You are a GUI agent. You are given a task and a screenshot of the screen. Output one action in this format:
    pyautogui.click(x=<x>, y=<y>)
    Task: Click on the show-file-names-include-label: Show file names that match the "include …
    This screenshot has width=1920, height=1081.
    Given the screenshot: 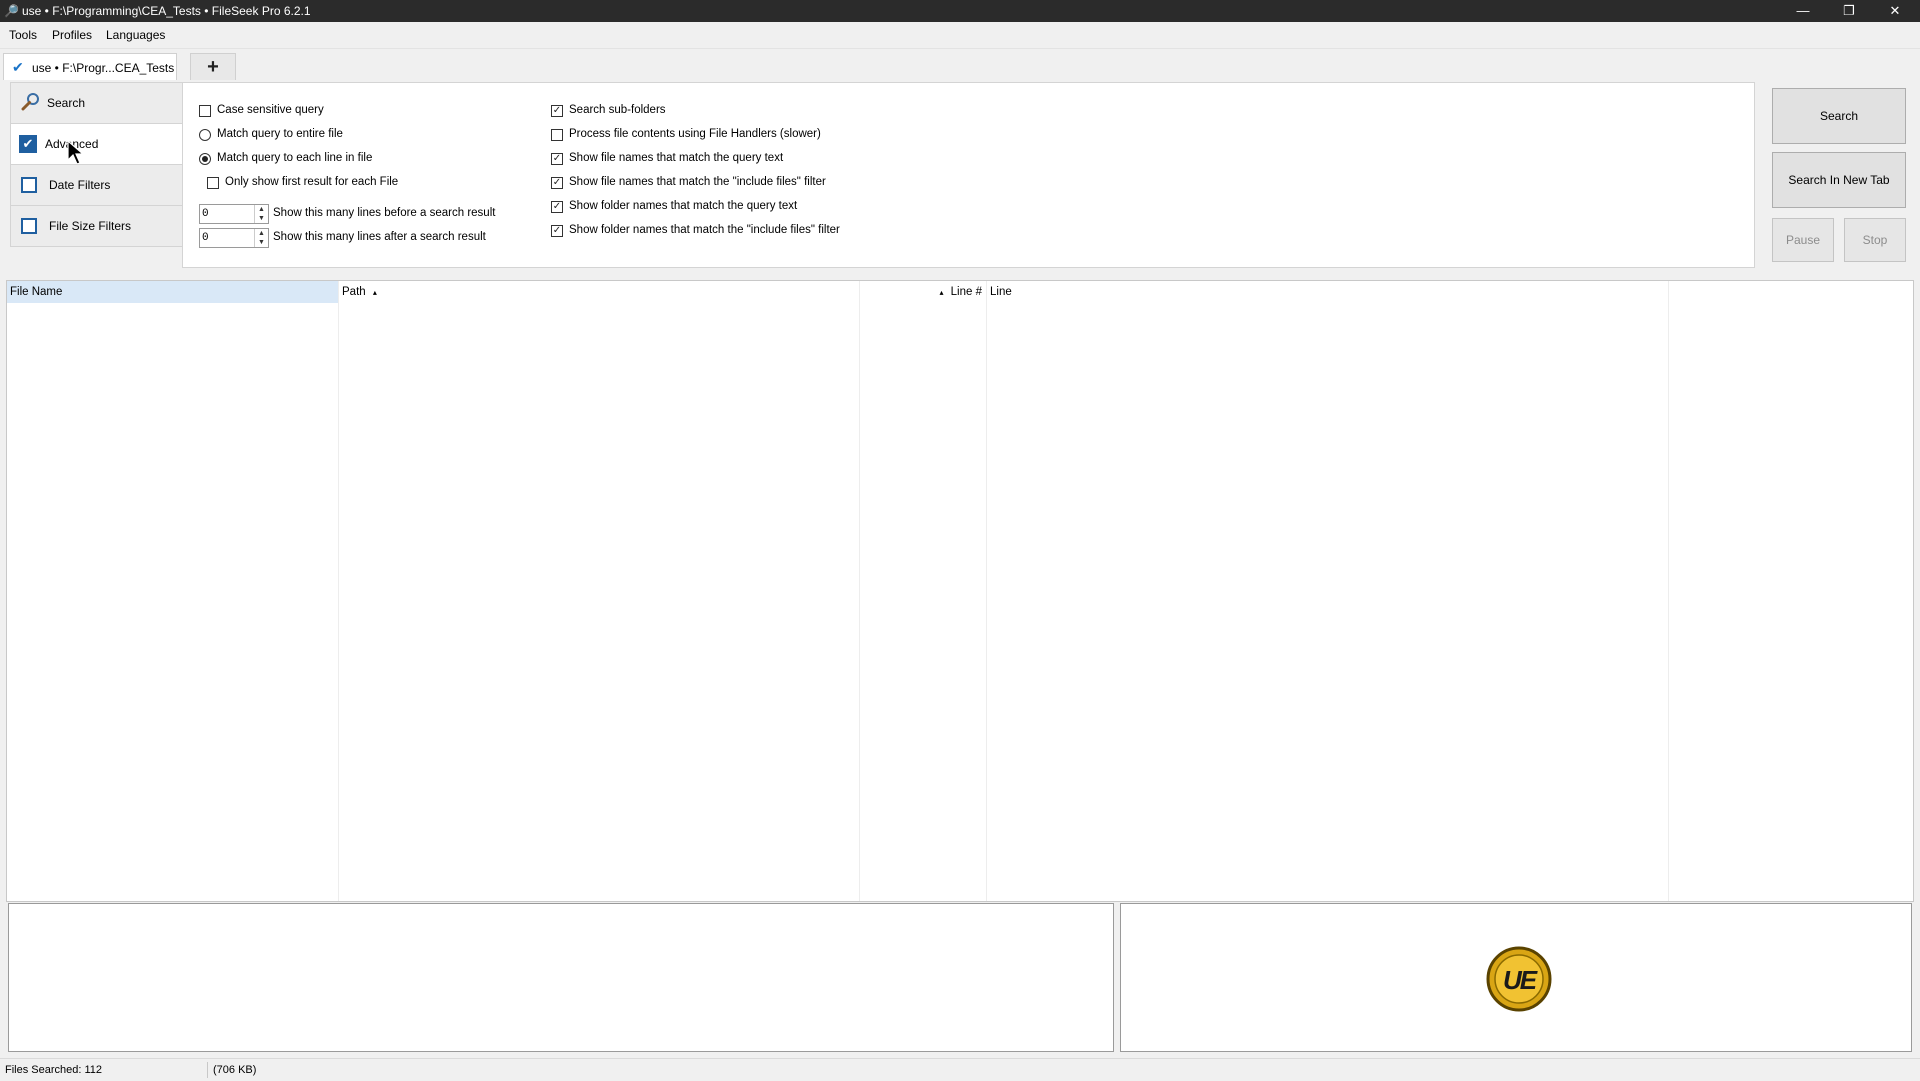 What is the action you would take?
    pyautogui.click(x=697, y=182)
    